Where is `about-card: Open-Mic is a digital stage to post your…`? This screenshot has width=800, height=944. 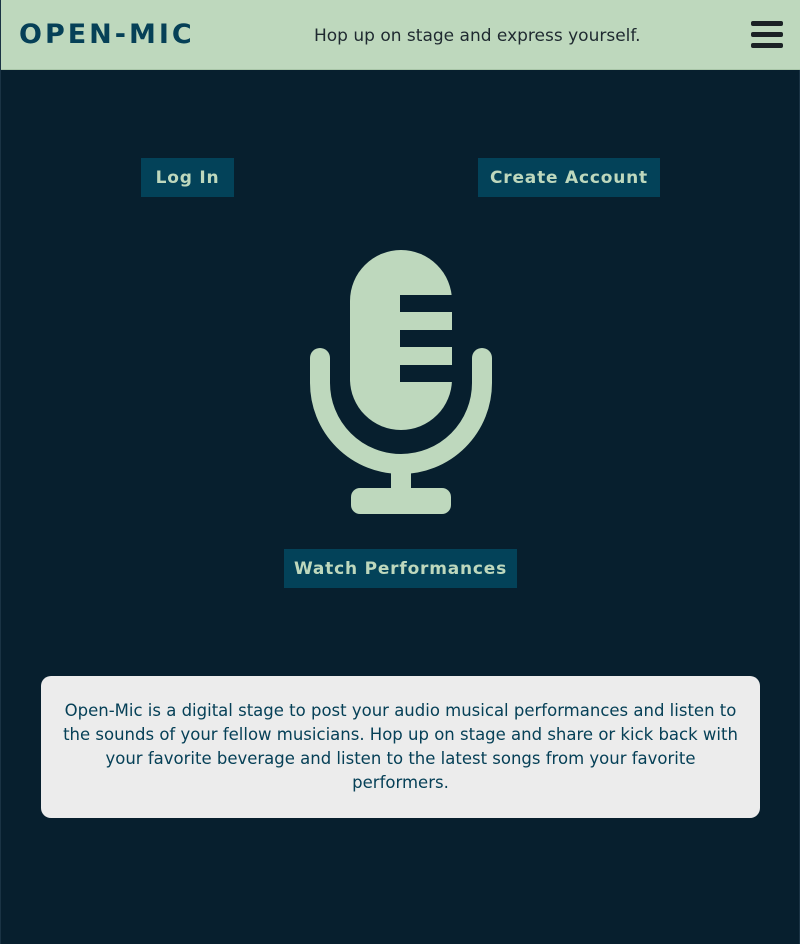 about-card: Open-Mic is a digital stage to post your… is located at coordinates (400, 747).